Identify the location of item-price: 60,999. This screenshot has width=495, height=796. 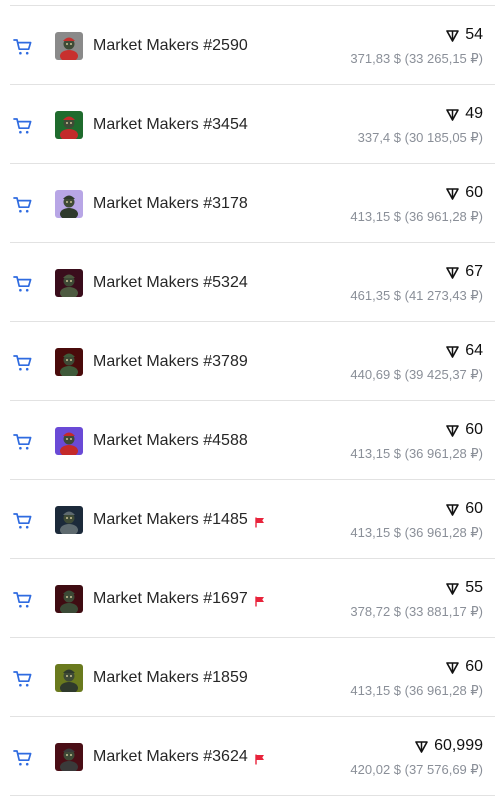
(449, 746).